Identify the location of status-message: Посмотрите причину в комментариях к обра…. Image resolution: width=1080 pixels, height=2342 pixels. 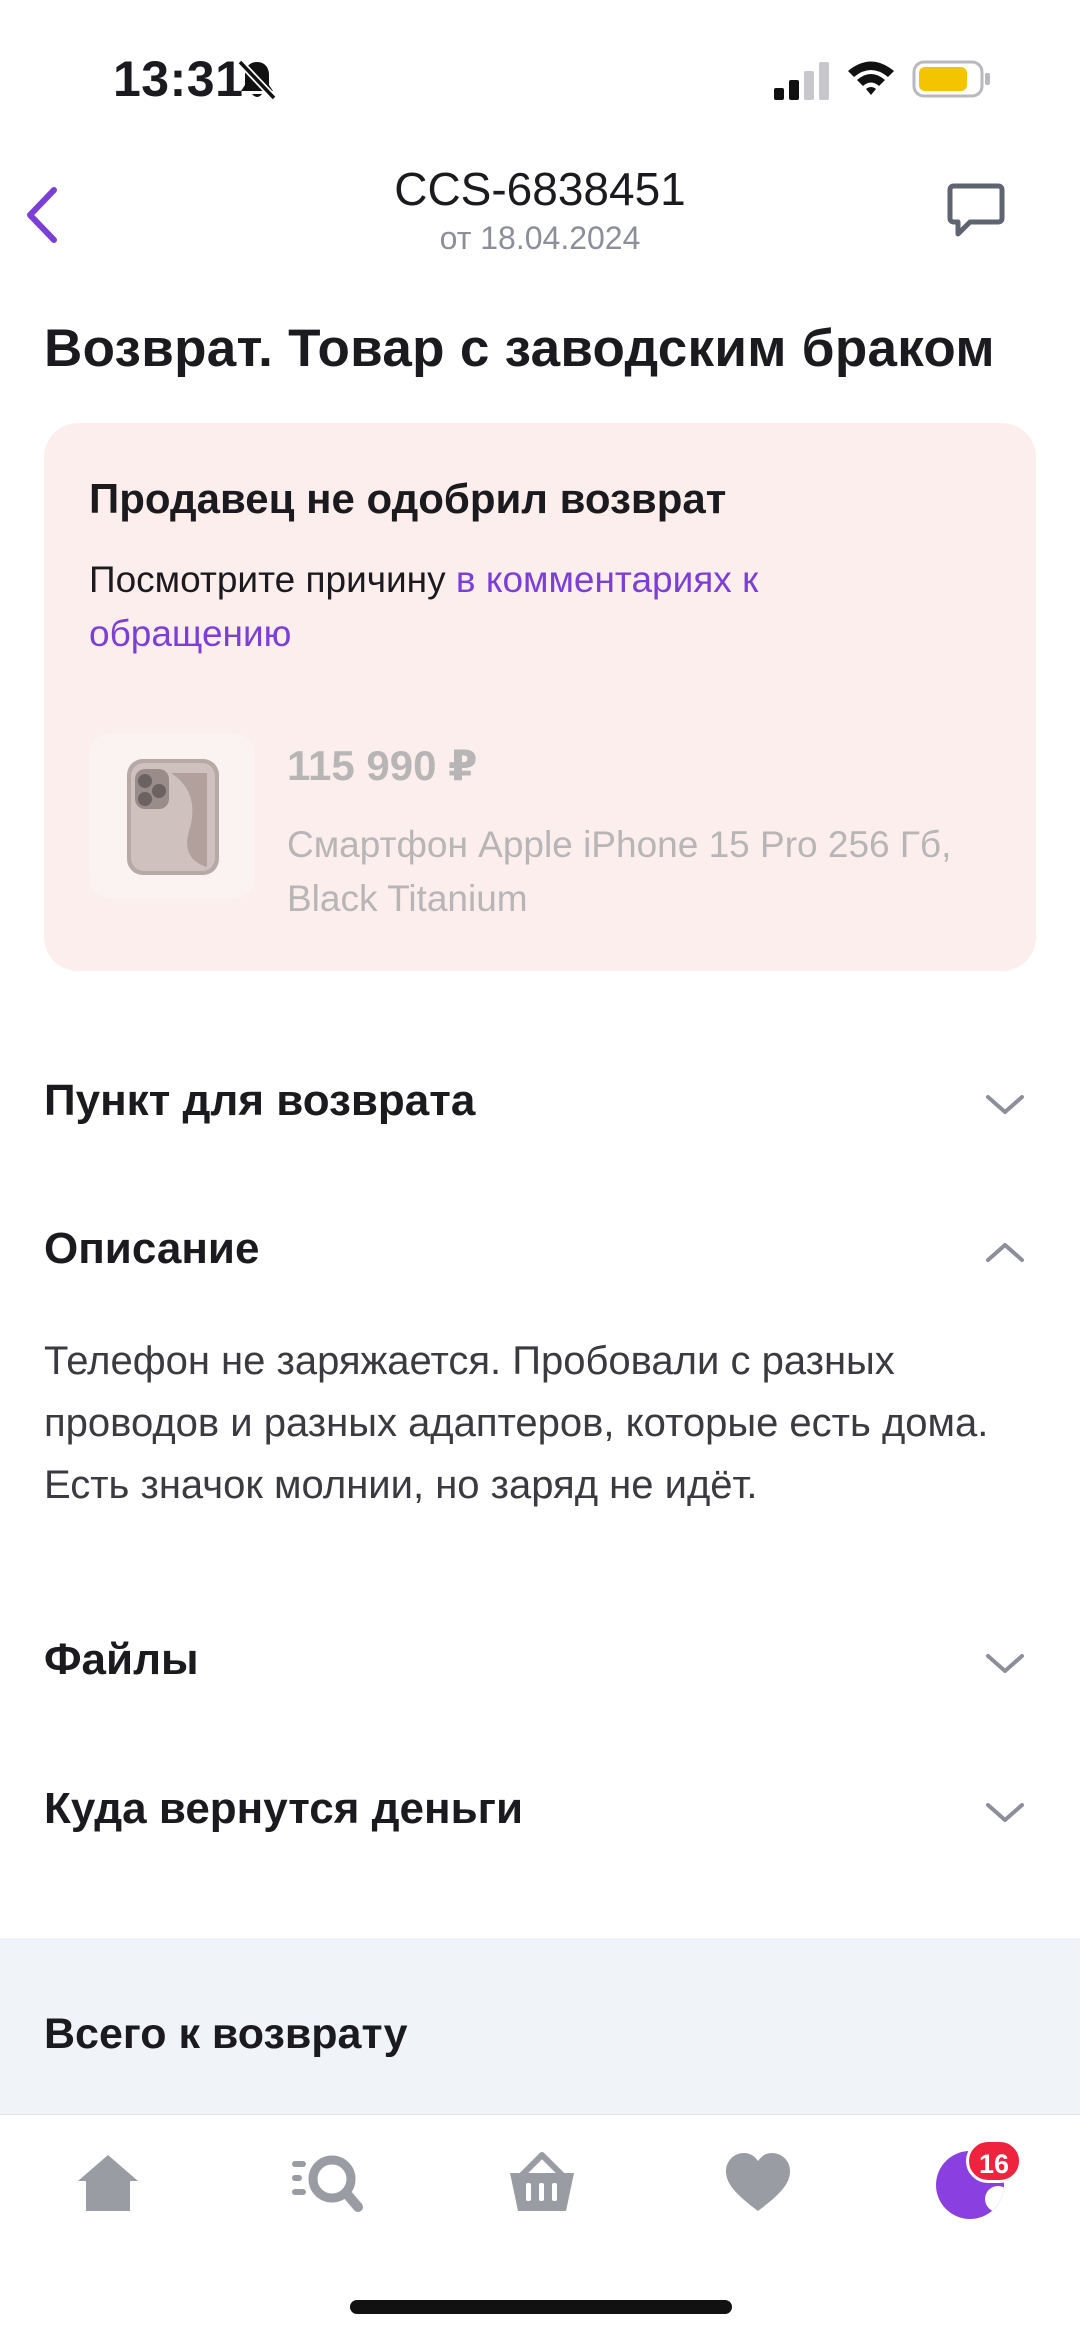
(469, 607).